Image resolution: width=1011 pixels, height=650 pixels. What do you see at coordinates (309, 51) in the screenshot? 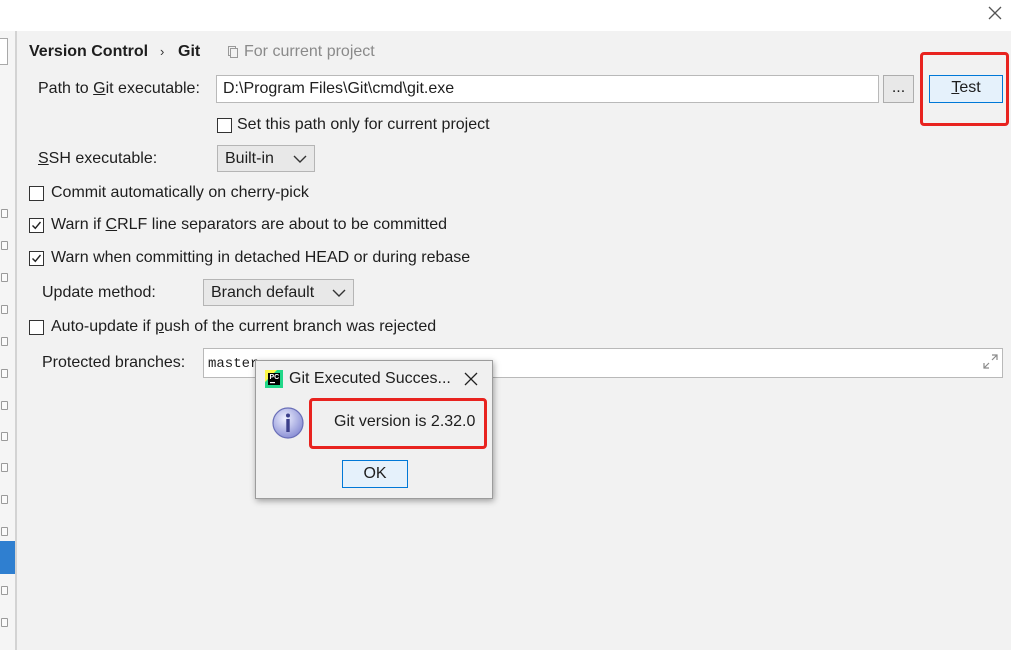
I see `scope-note: For current project` at bounding box center [309, 51].